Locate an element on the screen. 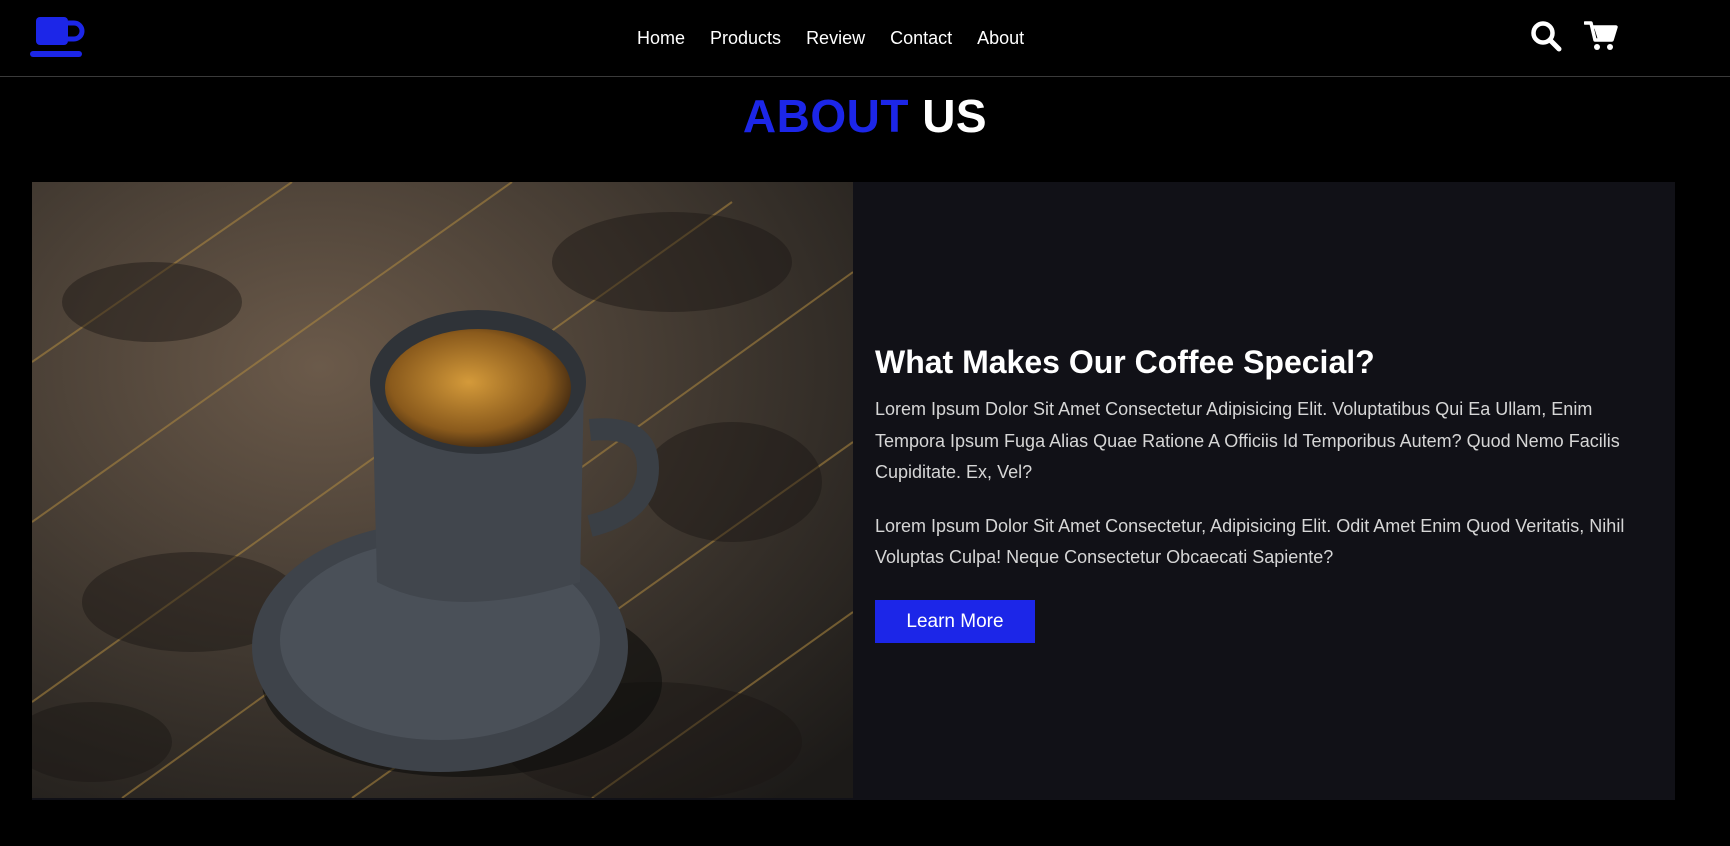 The image size is (1730, 846). learn-more-button: Learn More is located at coordinates (955, 621).